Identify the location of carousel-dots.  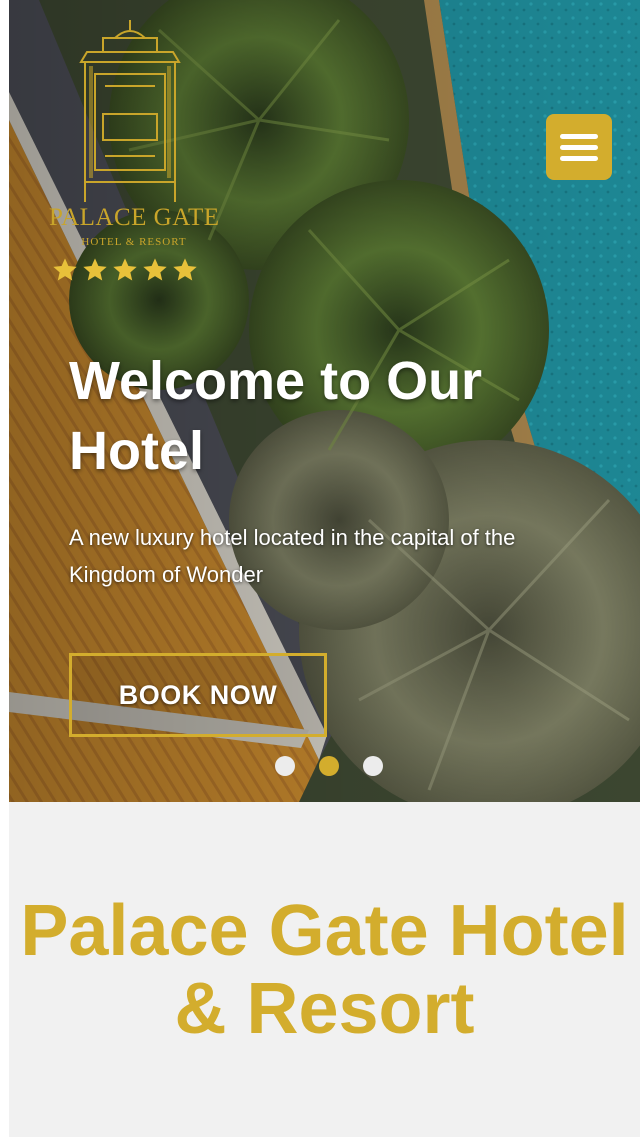
(329, 766).